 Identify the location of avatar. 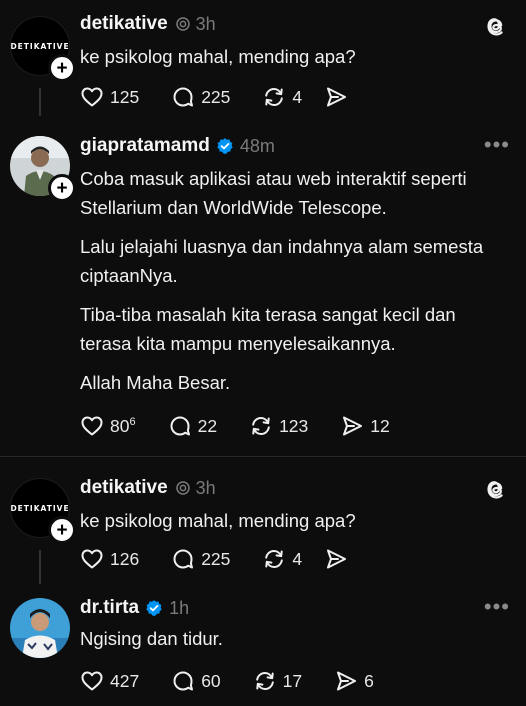
(40, 628).